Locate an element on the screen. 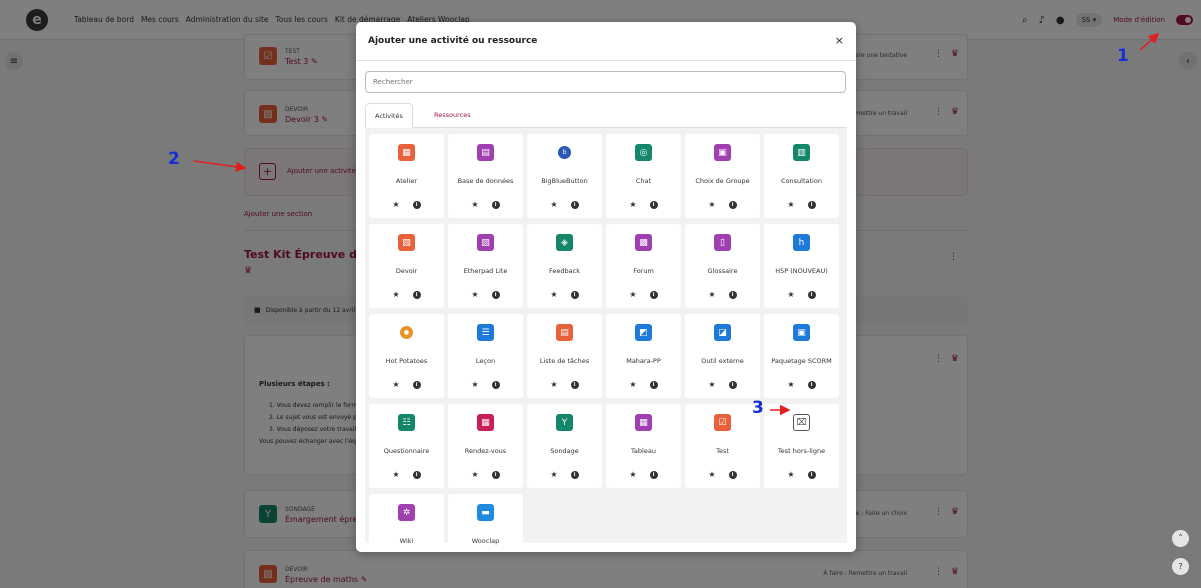 This screenshot has height=588, width=1201. annotation-number-3: 3 is located at coordinates (758, 408).